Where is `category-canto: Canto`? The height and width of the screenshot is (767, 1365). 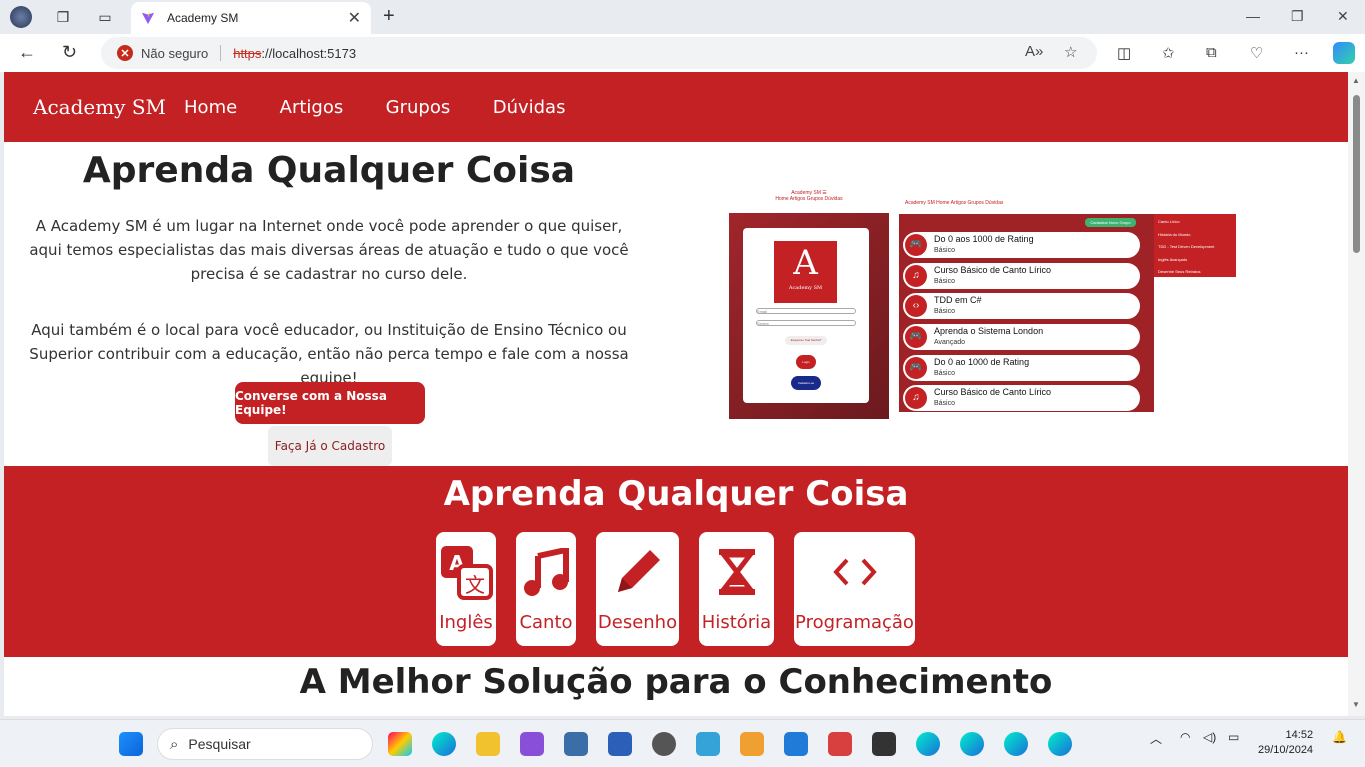 category-canto: Canto is located at coordinates (546, 589).